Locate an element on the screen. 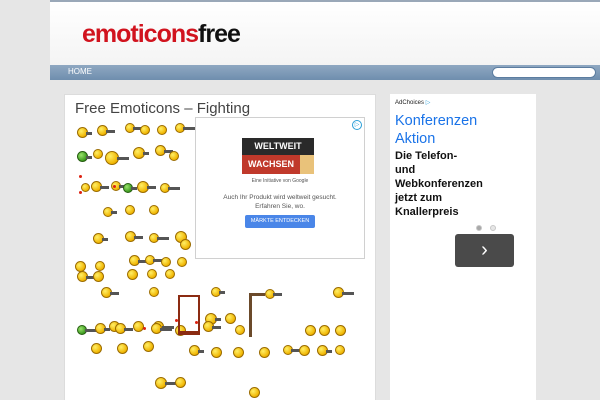 Image resolution: width=600 pixels, height=400 pixels. guillotine-icon is located at coordinates (189, 315).